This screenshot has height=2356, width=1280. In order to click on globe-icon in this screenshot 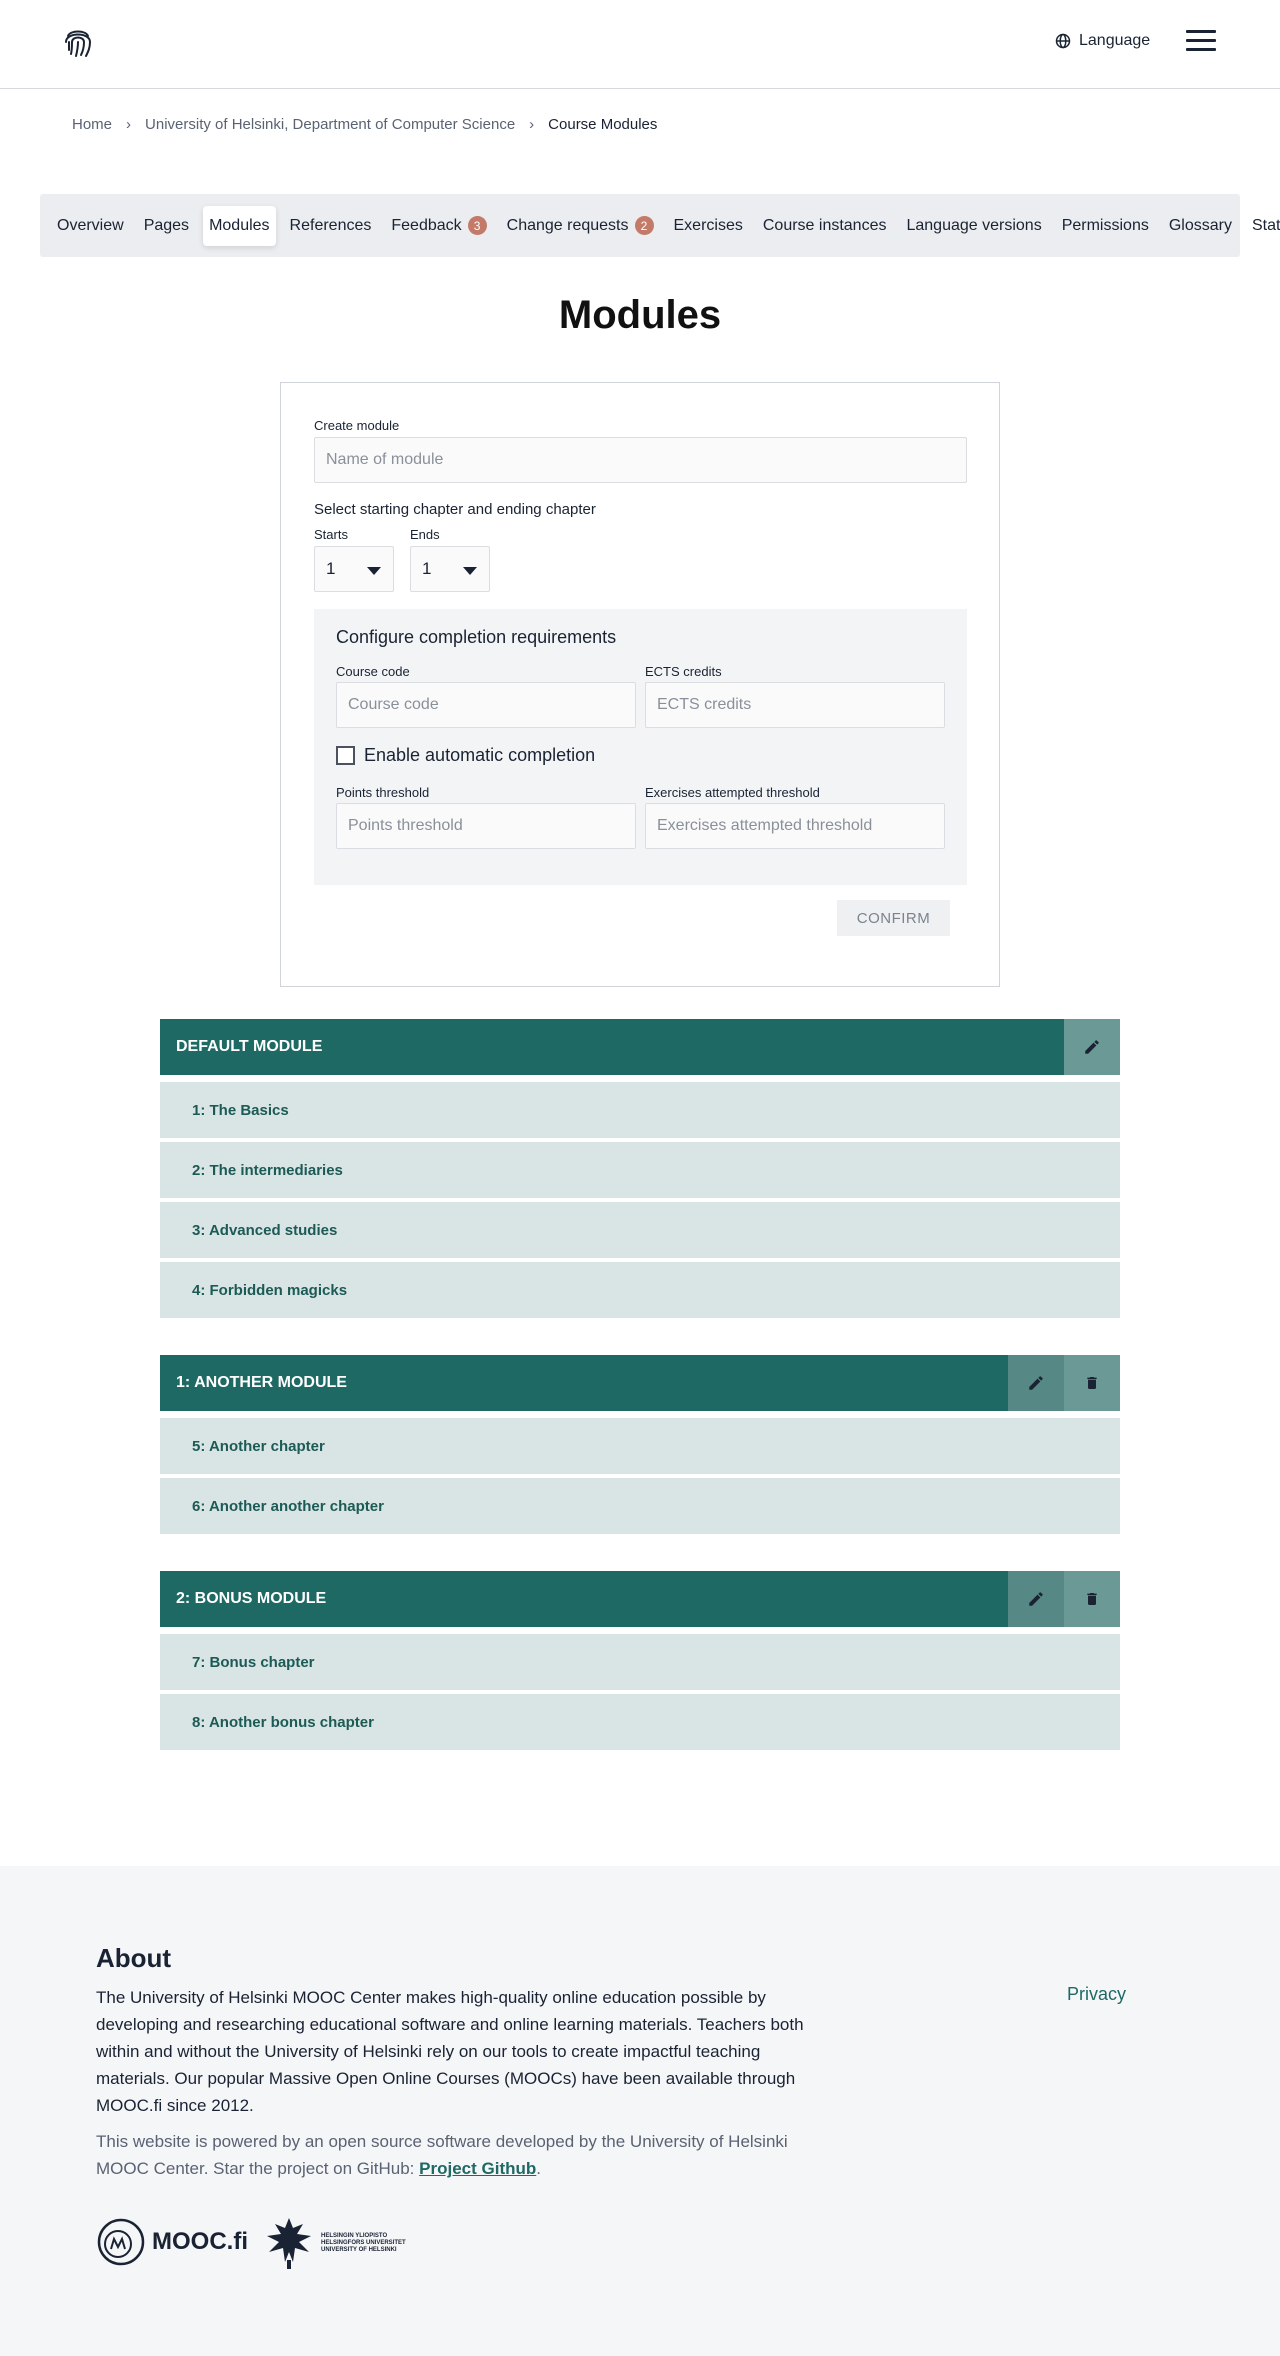, I will do `click(1063, 41)`.